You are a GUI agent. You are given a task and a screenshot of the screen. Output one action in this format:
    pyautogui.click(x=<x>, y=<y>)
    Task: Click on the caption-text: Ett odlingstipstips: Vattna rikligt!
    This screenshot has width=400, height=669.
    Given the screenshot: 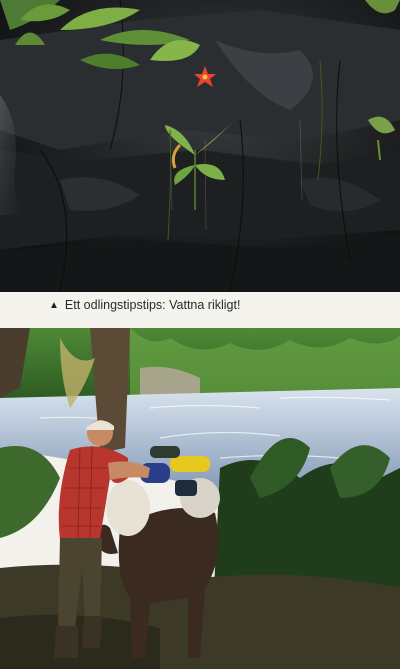 What is the action you would take?
    pyautogui.click(x=152, y=305)
    